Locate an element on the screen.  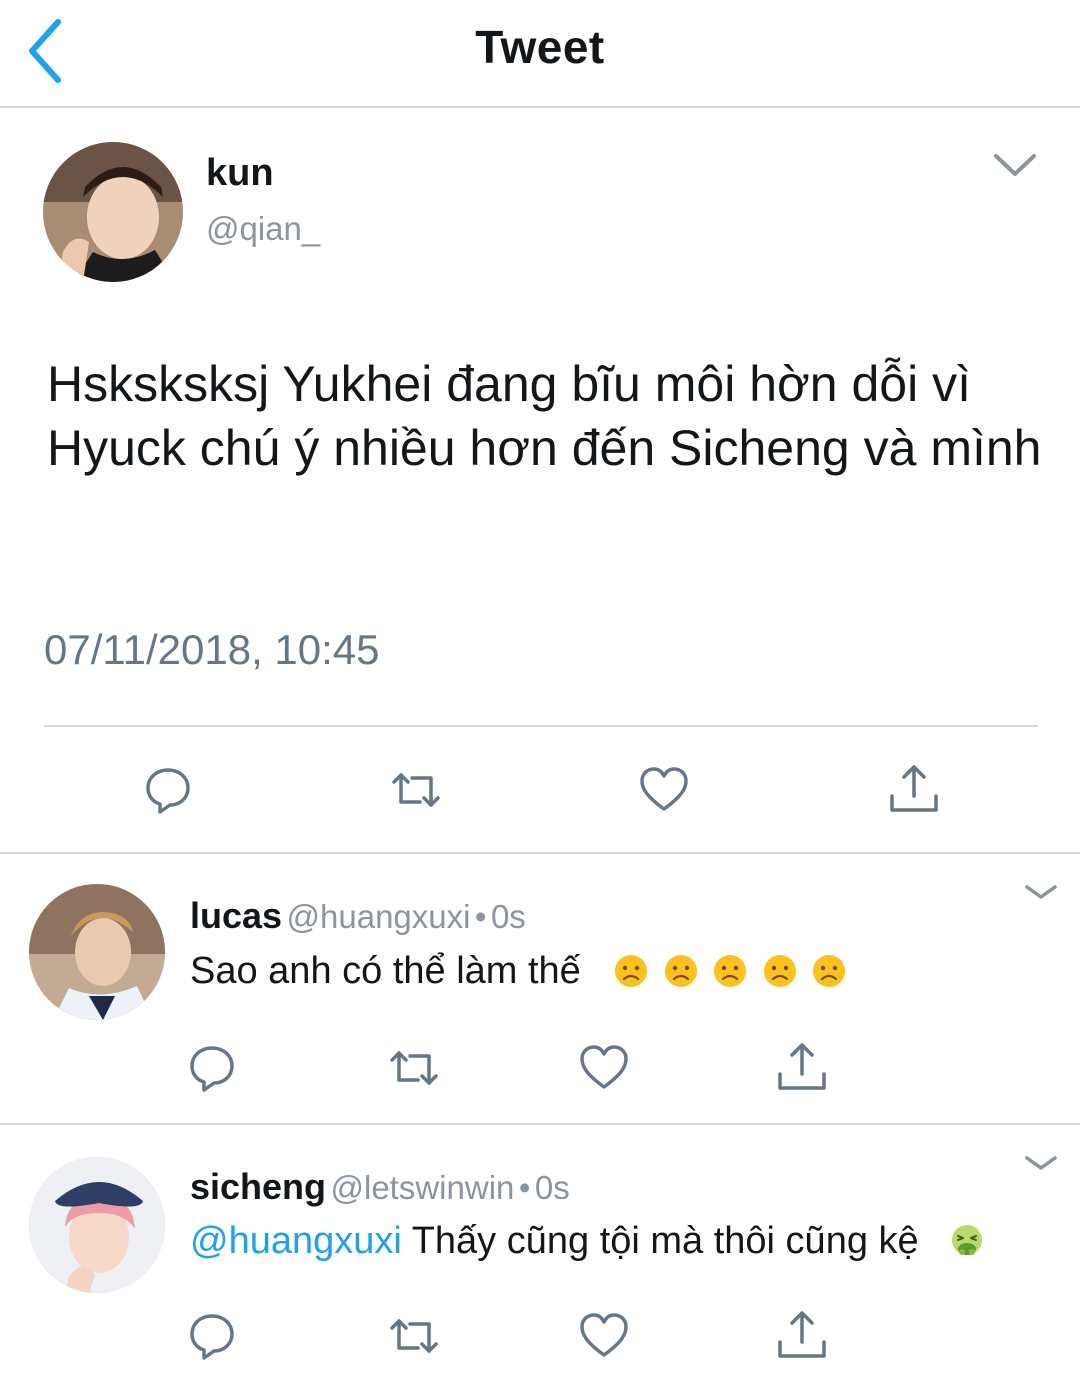
author-handle: @qian_ is located at coordinates (263, 229).